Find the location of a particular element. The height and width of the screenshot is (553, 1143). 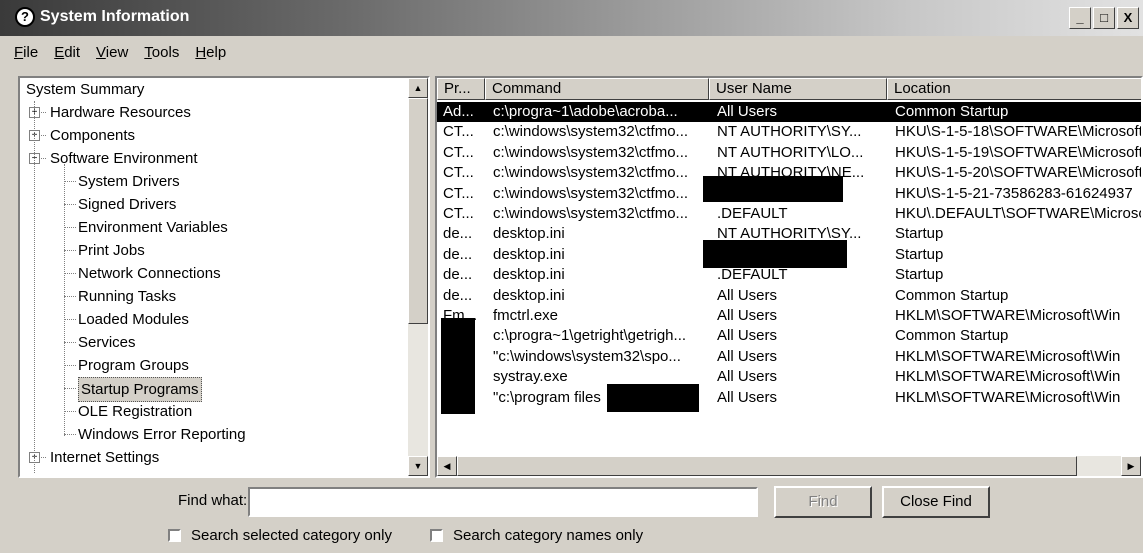

tree-item: Print Jobs is located at coordinates (216, 250).